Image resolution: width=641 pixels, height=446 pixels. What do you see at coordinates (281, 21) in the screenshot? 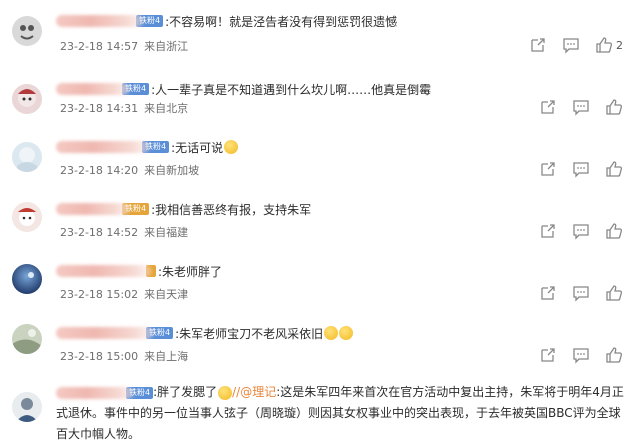
I see `comment-text: :不容易啊！就是泾告者没有得到惩罚很遗憾` at bounding box center [281, 21].